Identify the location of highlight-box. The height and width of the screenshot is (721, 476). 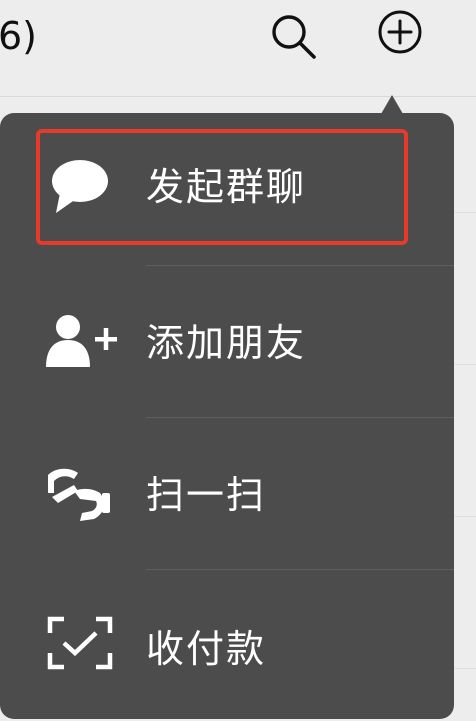
(222, 187).